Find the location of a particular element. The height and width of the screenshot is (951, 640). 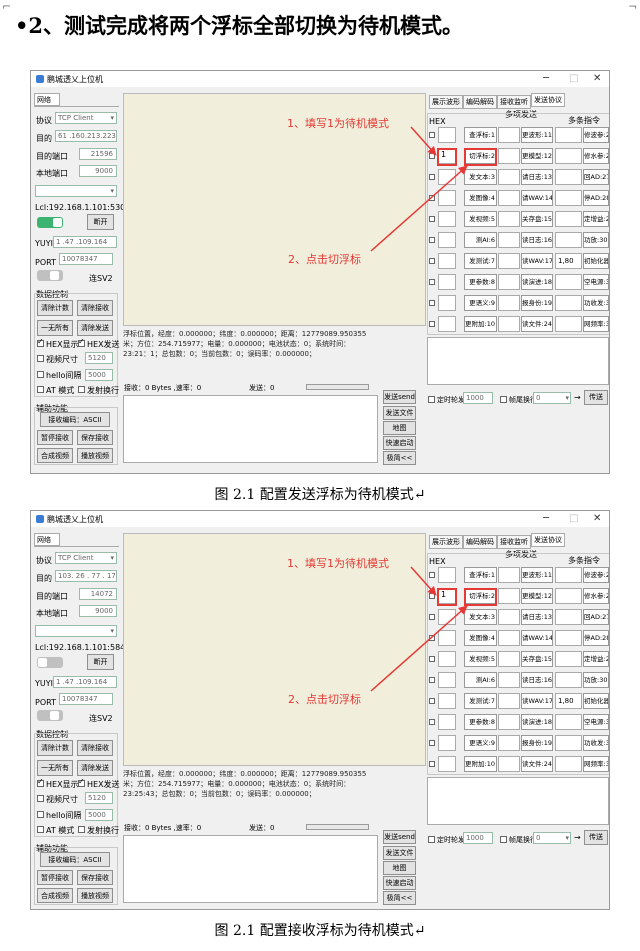

frame-newline-checkbox is located at coordinates (503, 399).